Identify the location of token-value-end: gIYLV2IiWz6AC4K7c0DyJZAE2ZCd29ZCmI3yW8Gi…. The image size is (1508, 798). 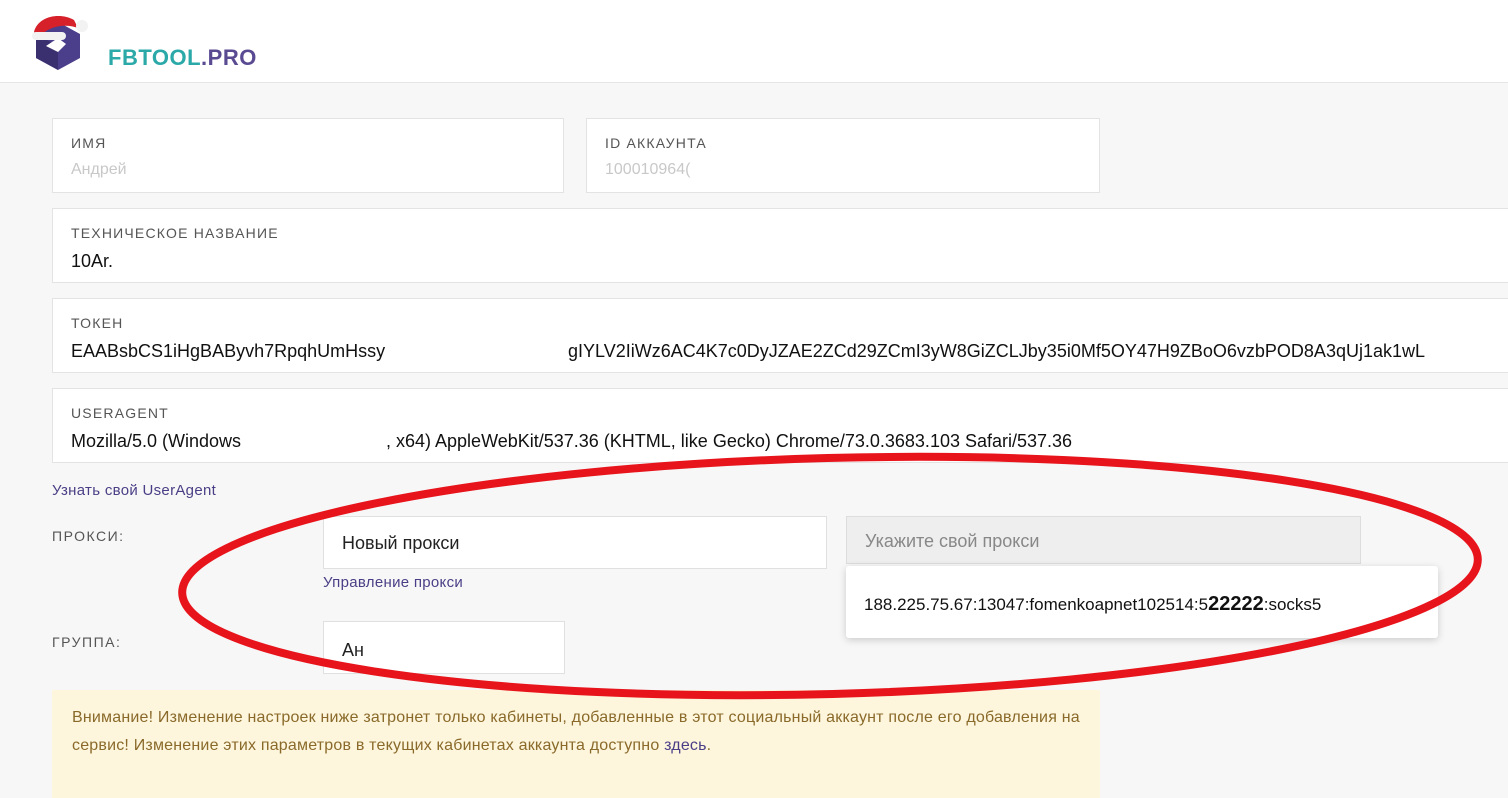
(997, 351).